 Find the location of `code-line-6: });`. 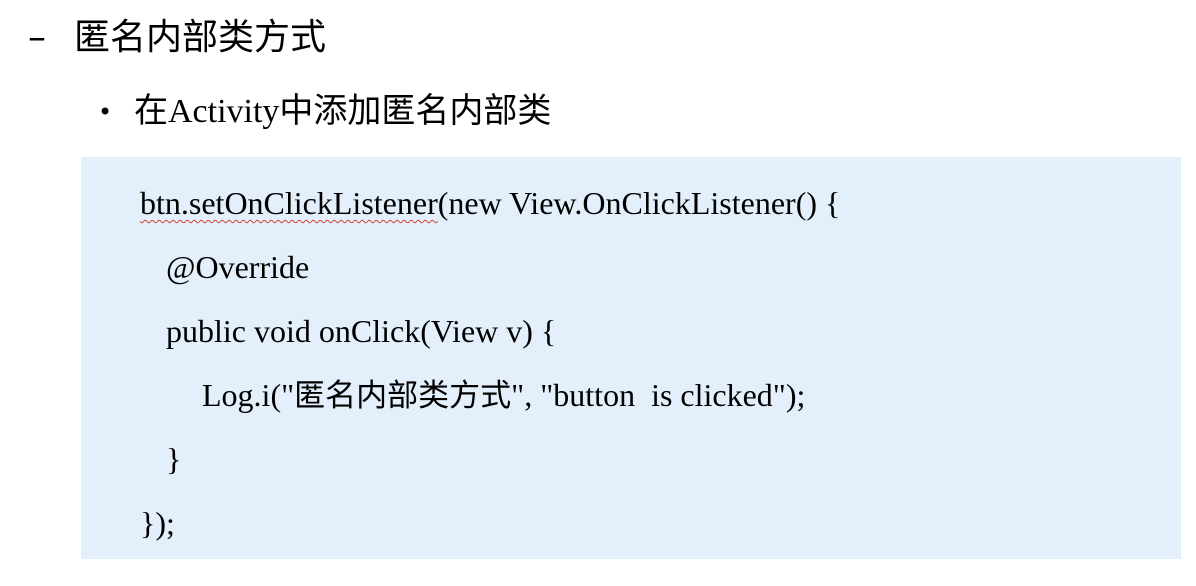

code-line-6: }); is located at coordinates (157, 523).